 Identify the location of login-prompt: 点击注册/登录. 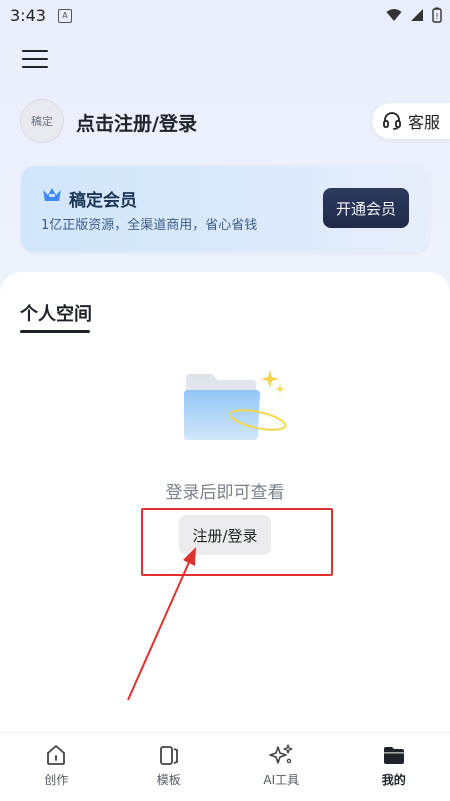
(136, 122).